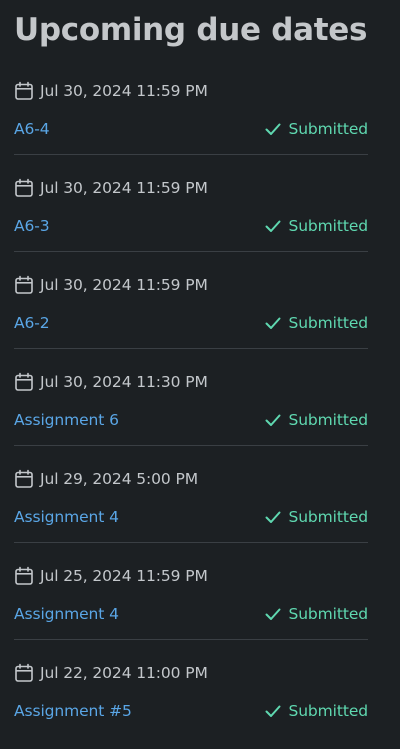 The height and width of the screenshot is (749, 400). I want to click on panel-title: Upcoming due dates, so click(191, 30).